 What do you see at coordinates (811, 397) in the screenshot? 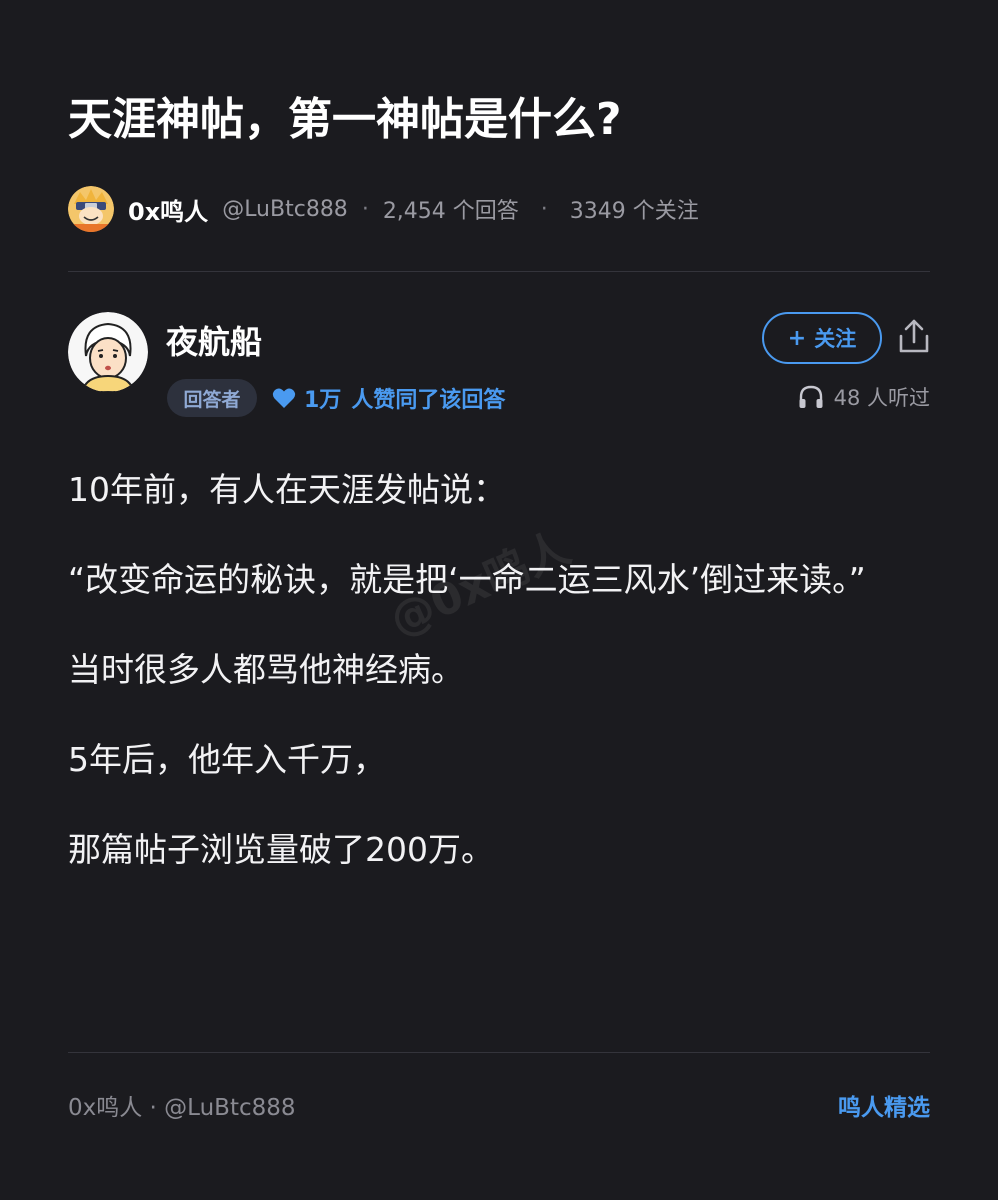
I see `headphones-icon` at bounding box center [811, 397].